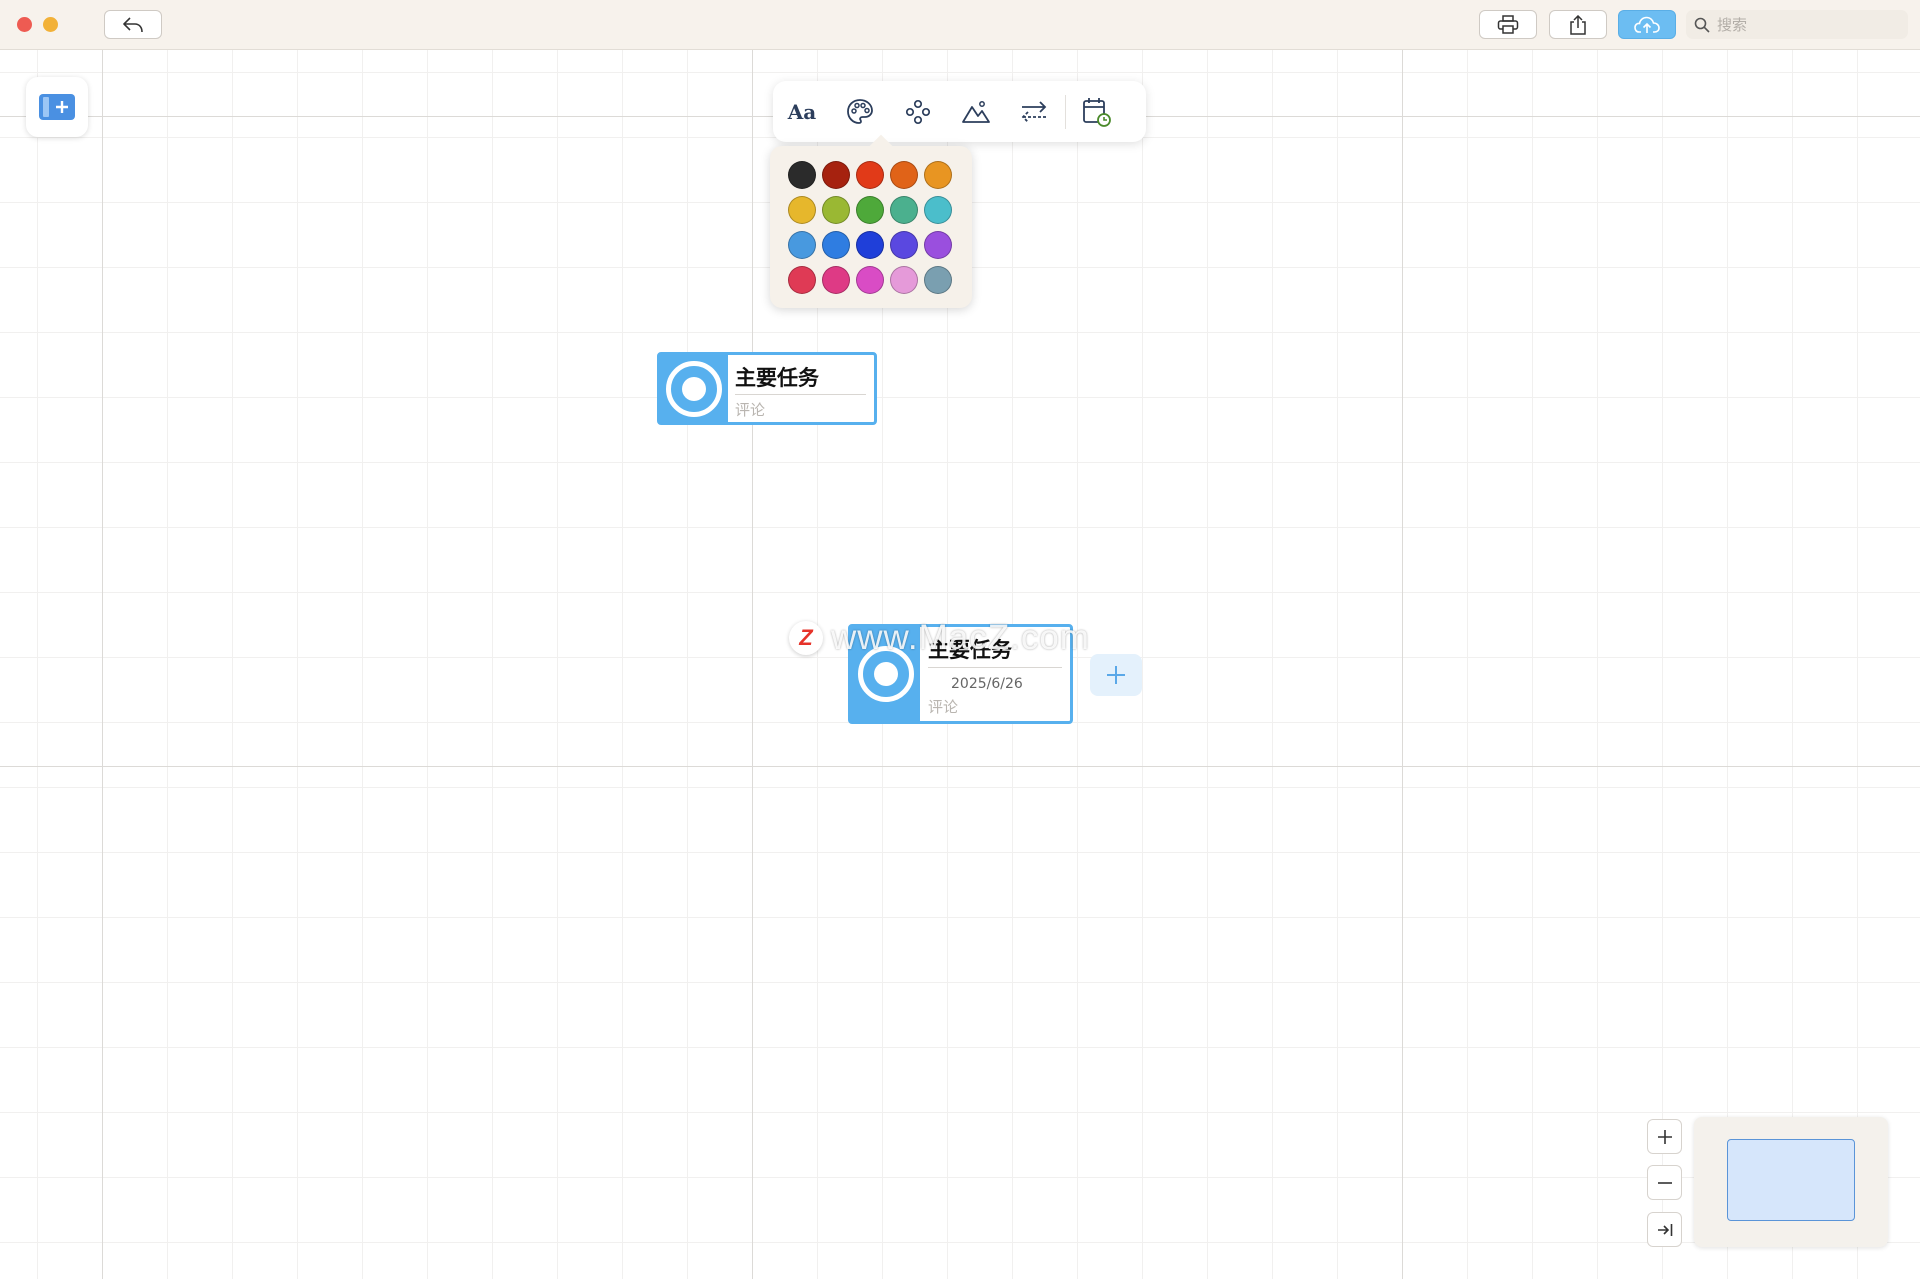 Image resolution: width=1920 pixels, height=1279 pixels. I want to click on task-node: 主要任务 评论, so click(767, 388).